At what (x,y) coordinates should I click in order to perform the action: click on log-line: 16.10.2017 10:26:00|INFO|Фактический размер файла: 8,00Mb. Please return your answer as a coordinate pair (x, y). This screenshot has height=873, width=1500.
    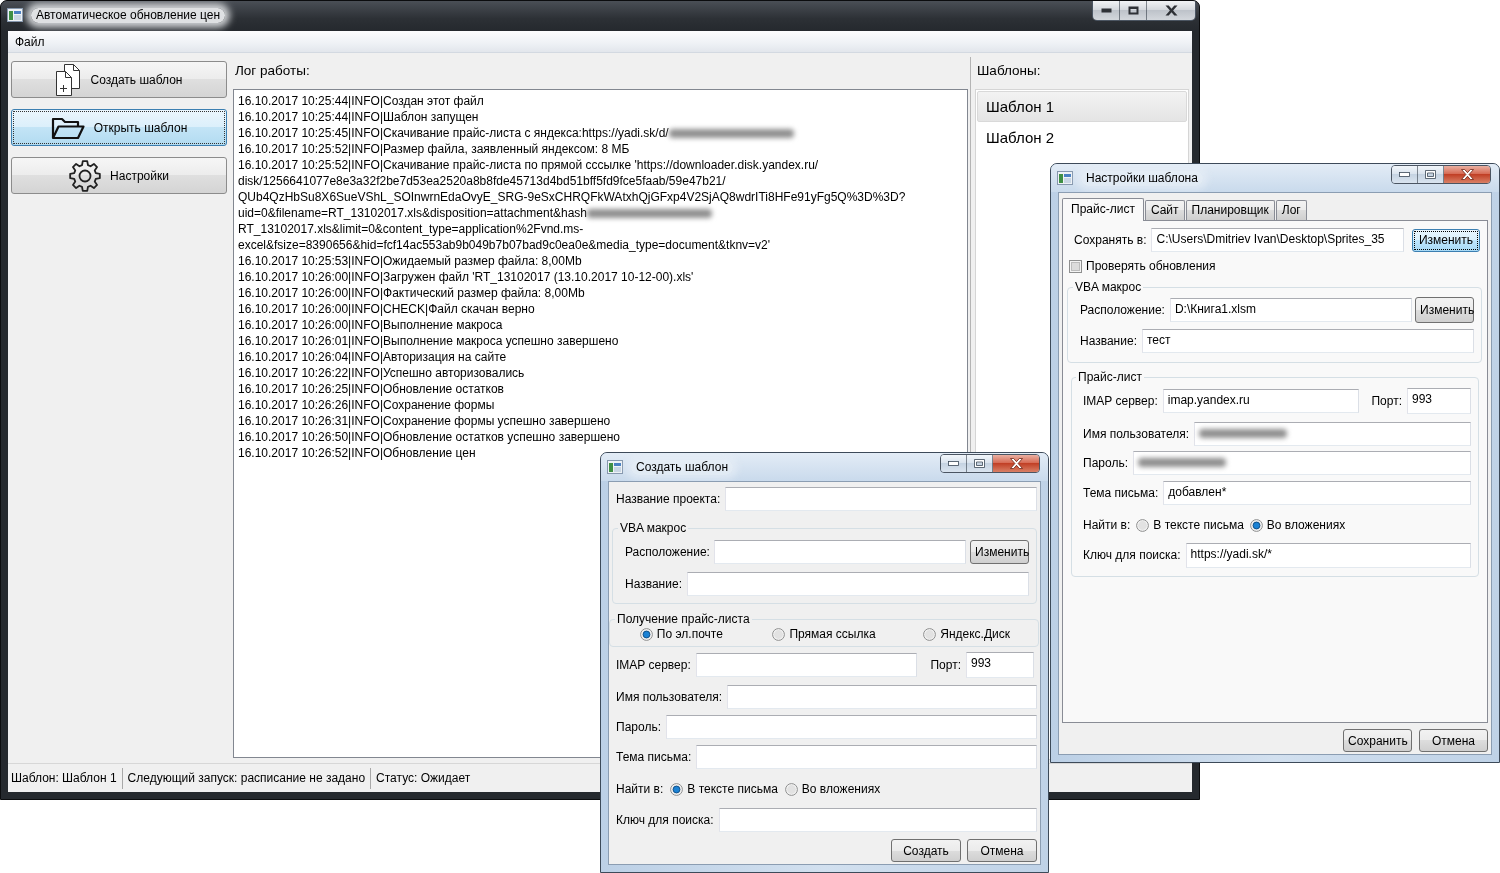
    Looking at the image, I should click on (411, 293).